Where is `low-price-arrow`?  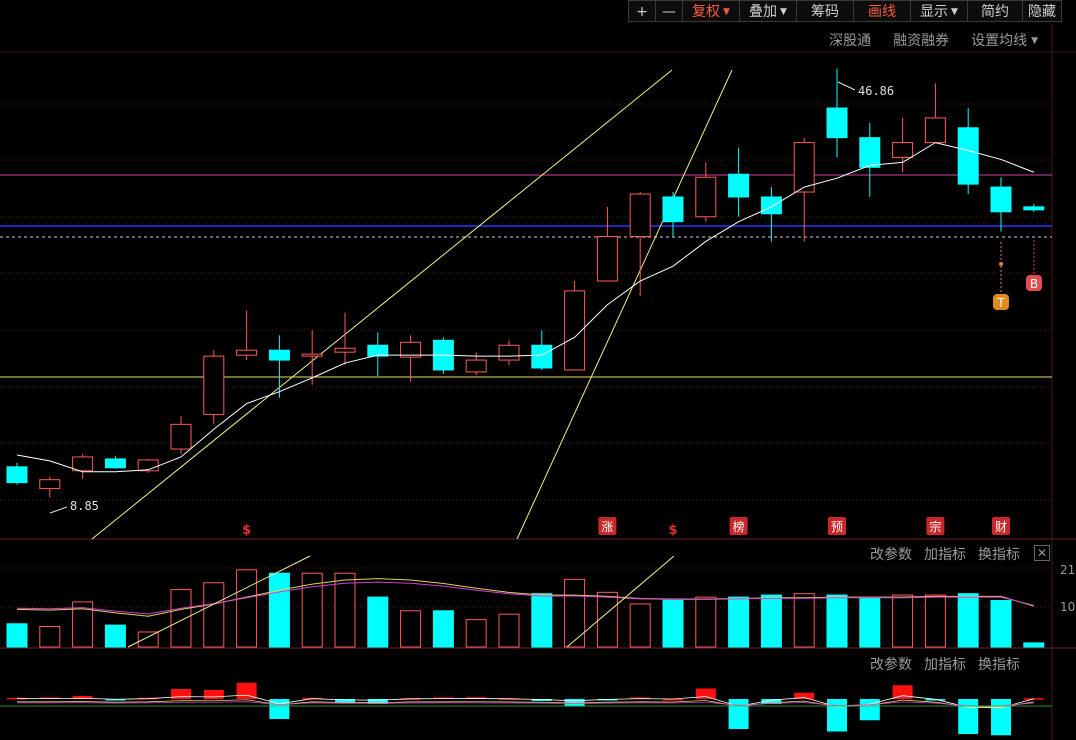
low-price-arrow is located at coordinates (58, 510).